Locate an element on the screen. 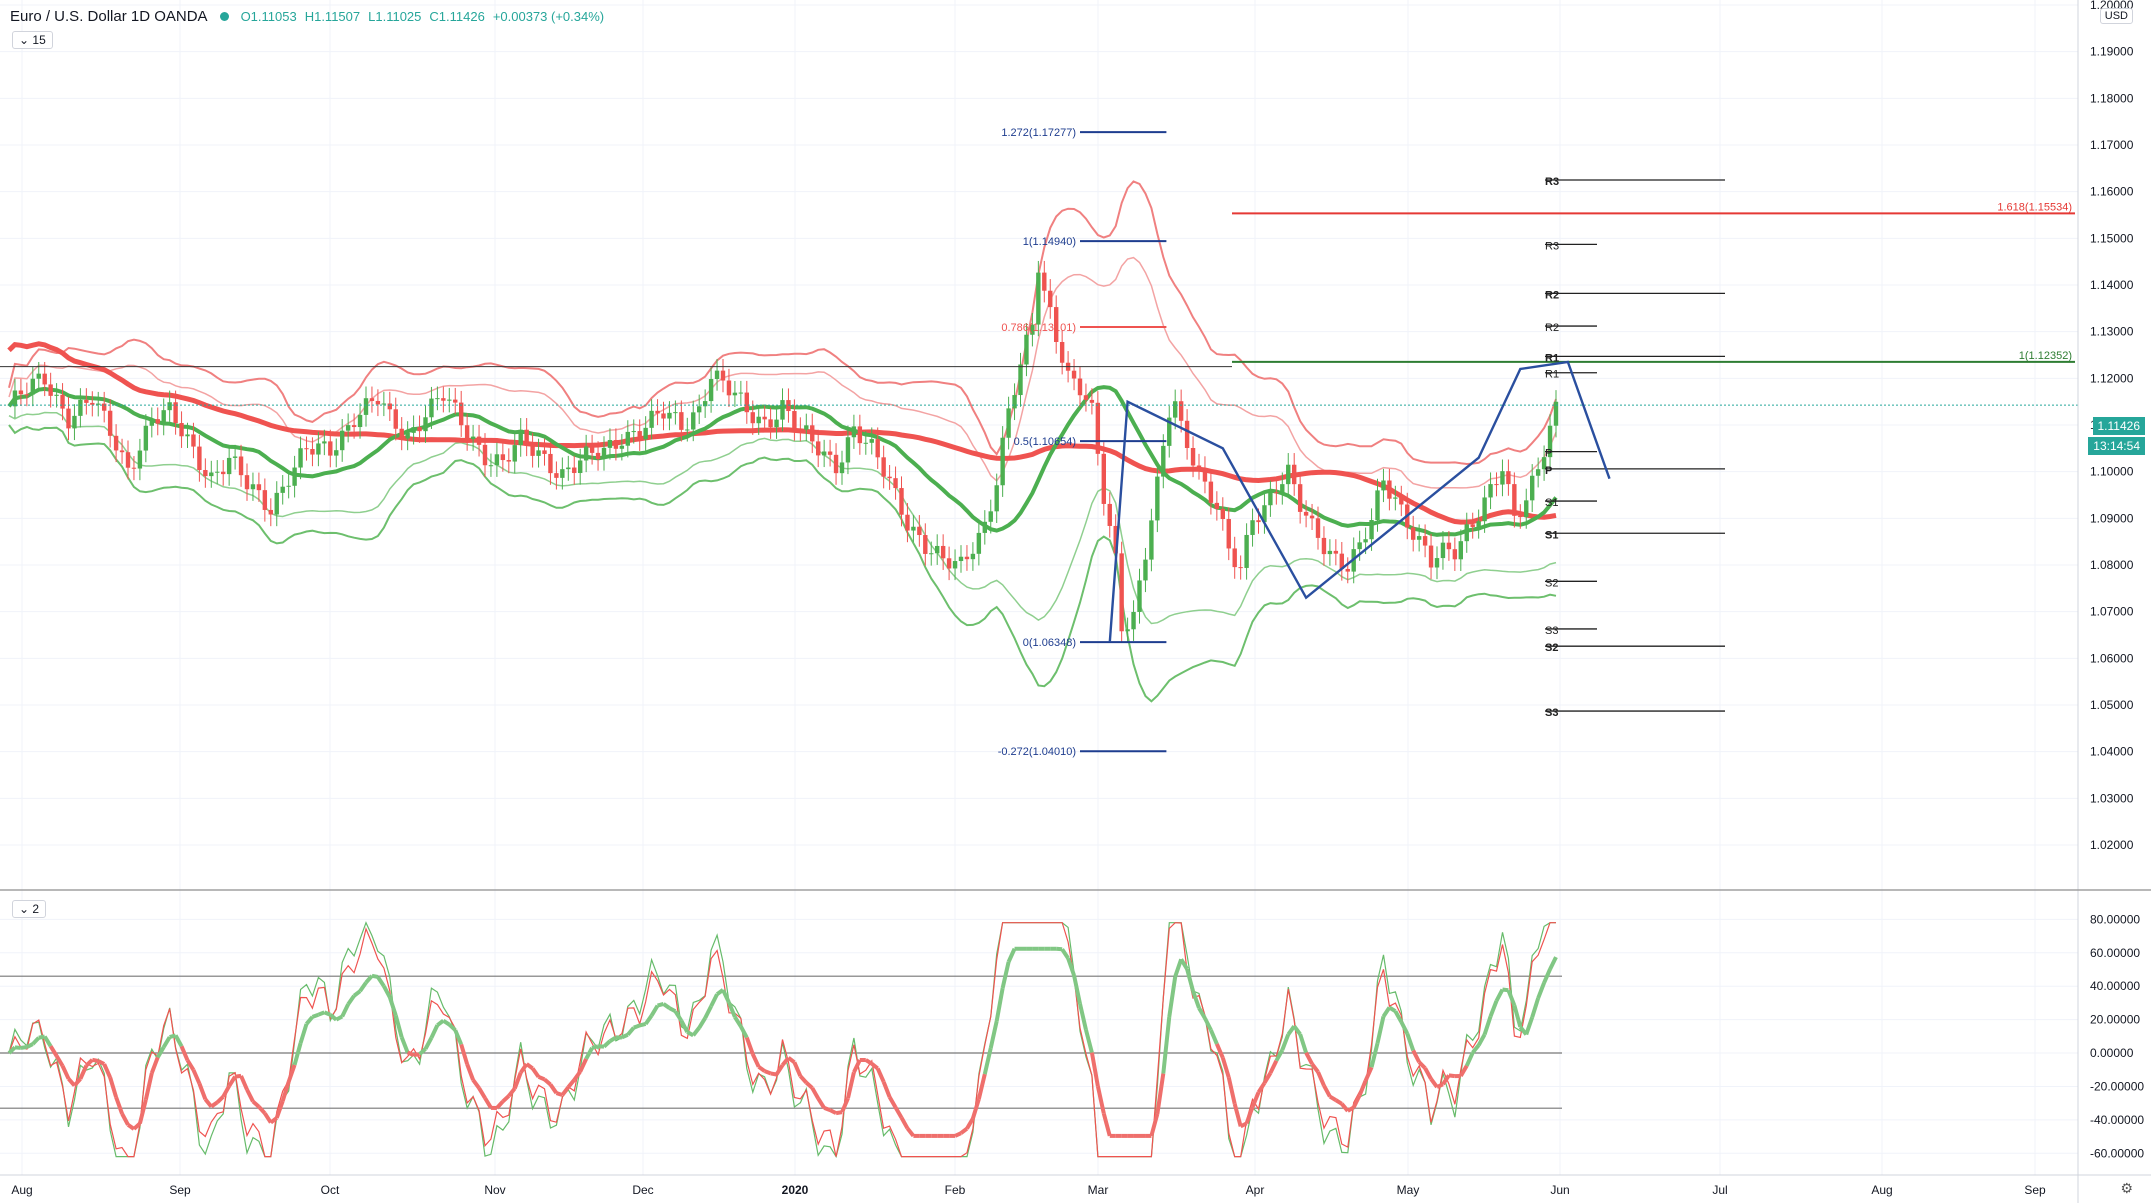  symbol-title: Euro / U.S. Dollar 1D OANDA is located at coordinates (109, 16).